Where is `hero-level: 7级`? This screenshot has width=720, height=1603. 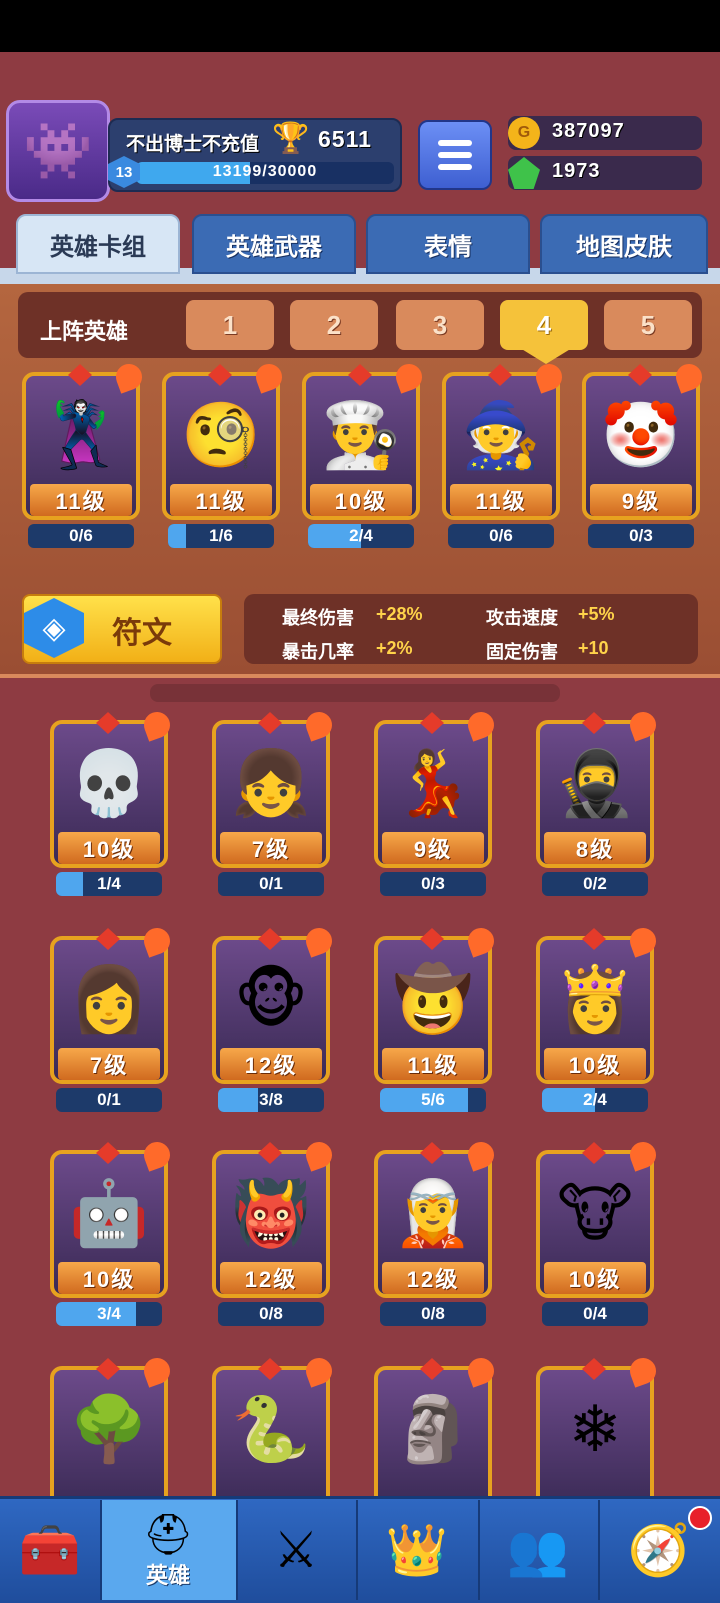
hero-level: 7级 is located at coordinates (109, 1064).